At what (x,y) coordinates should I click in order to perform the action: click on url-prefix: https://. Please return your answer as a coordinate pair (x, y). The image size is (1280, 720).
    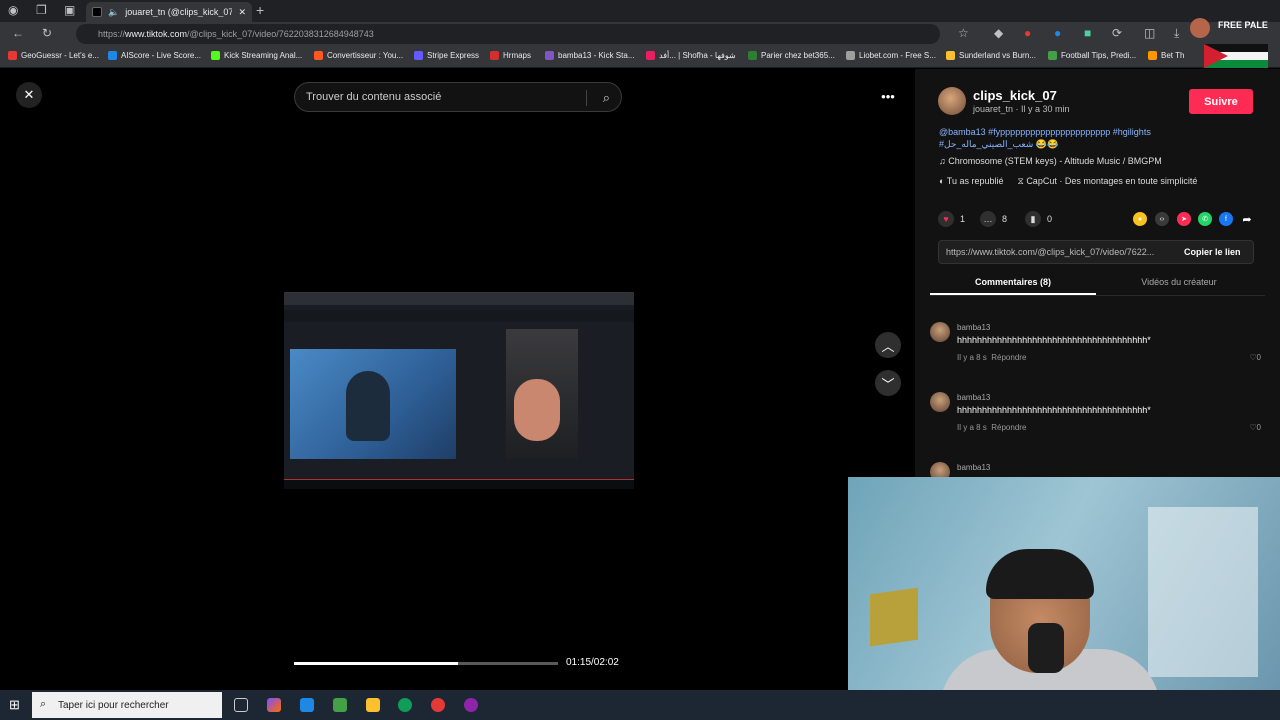
    Looking at the image, I should click on (112, 34).